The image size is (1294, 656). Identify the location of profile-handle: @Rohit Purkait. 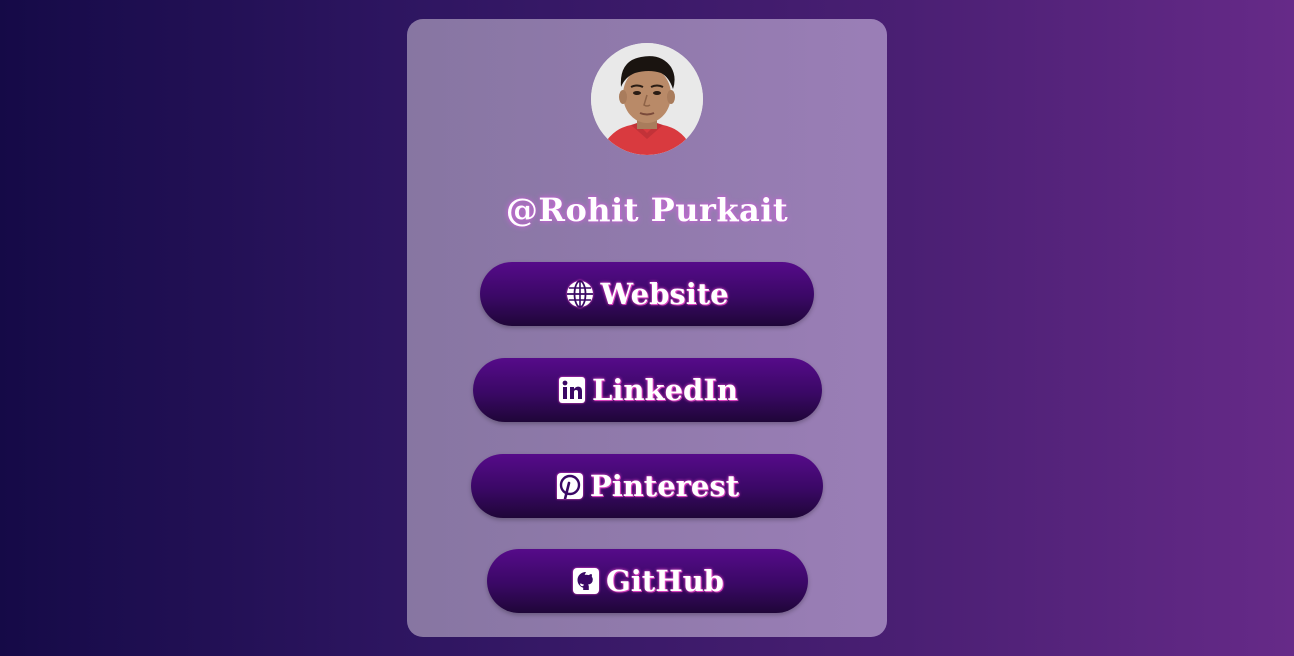
(647, 210).